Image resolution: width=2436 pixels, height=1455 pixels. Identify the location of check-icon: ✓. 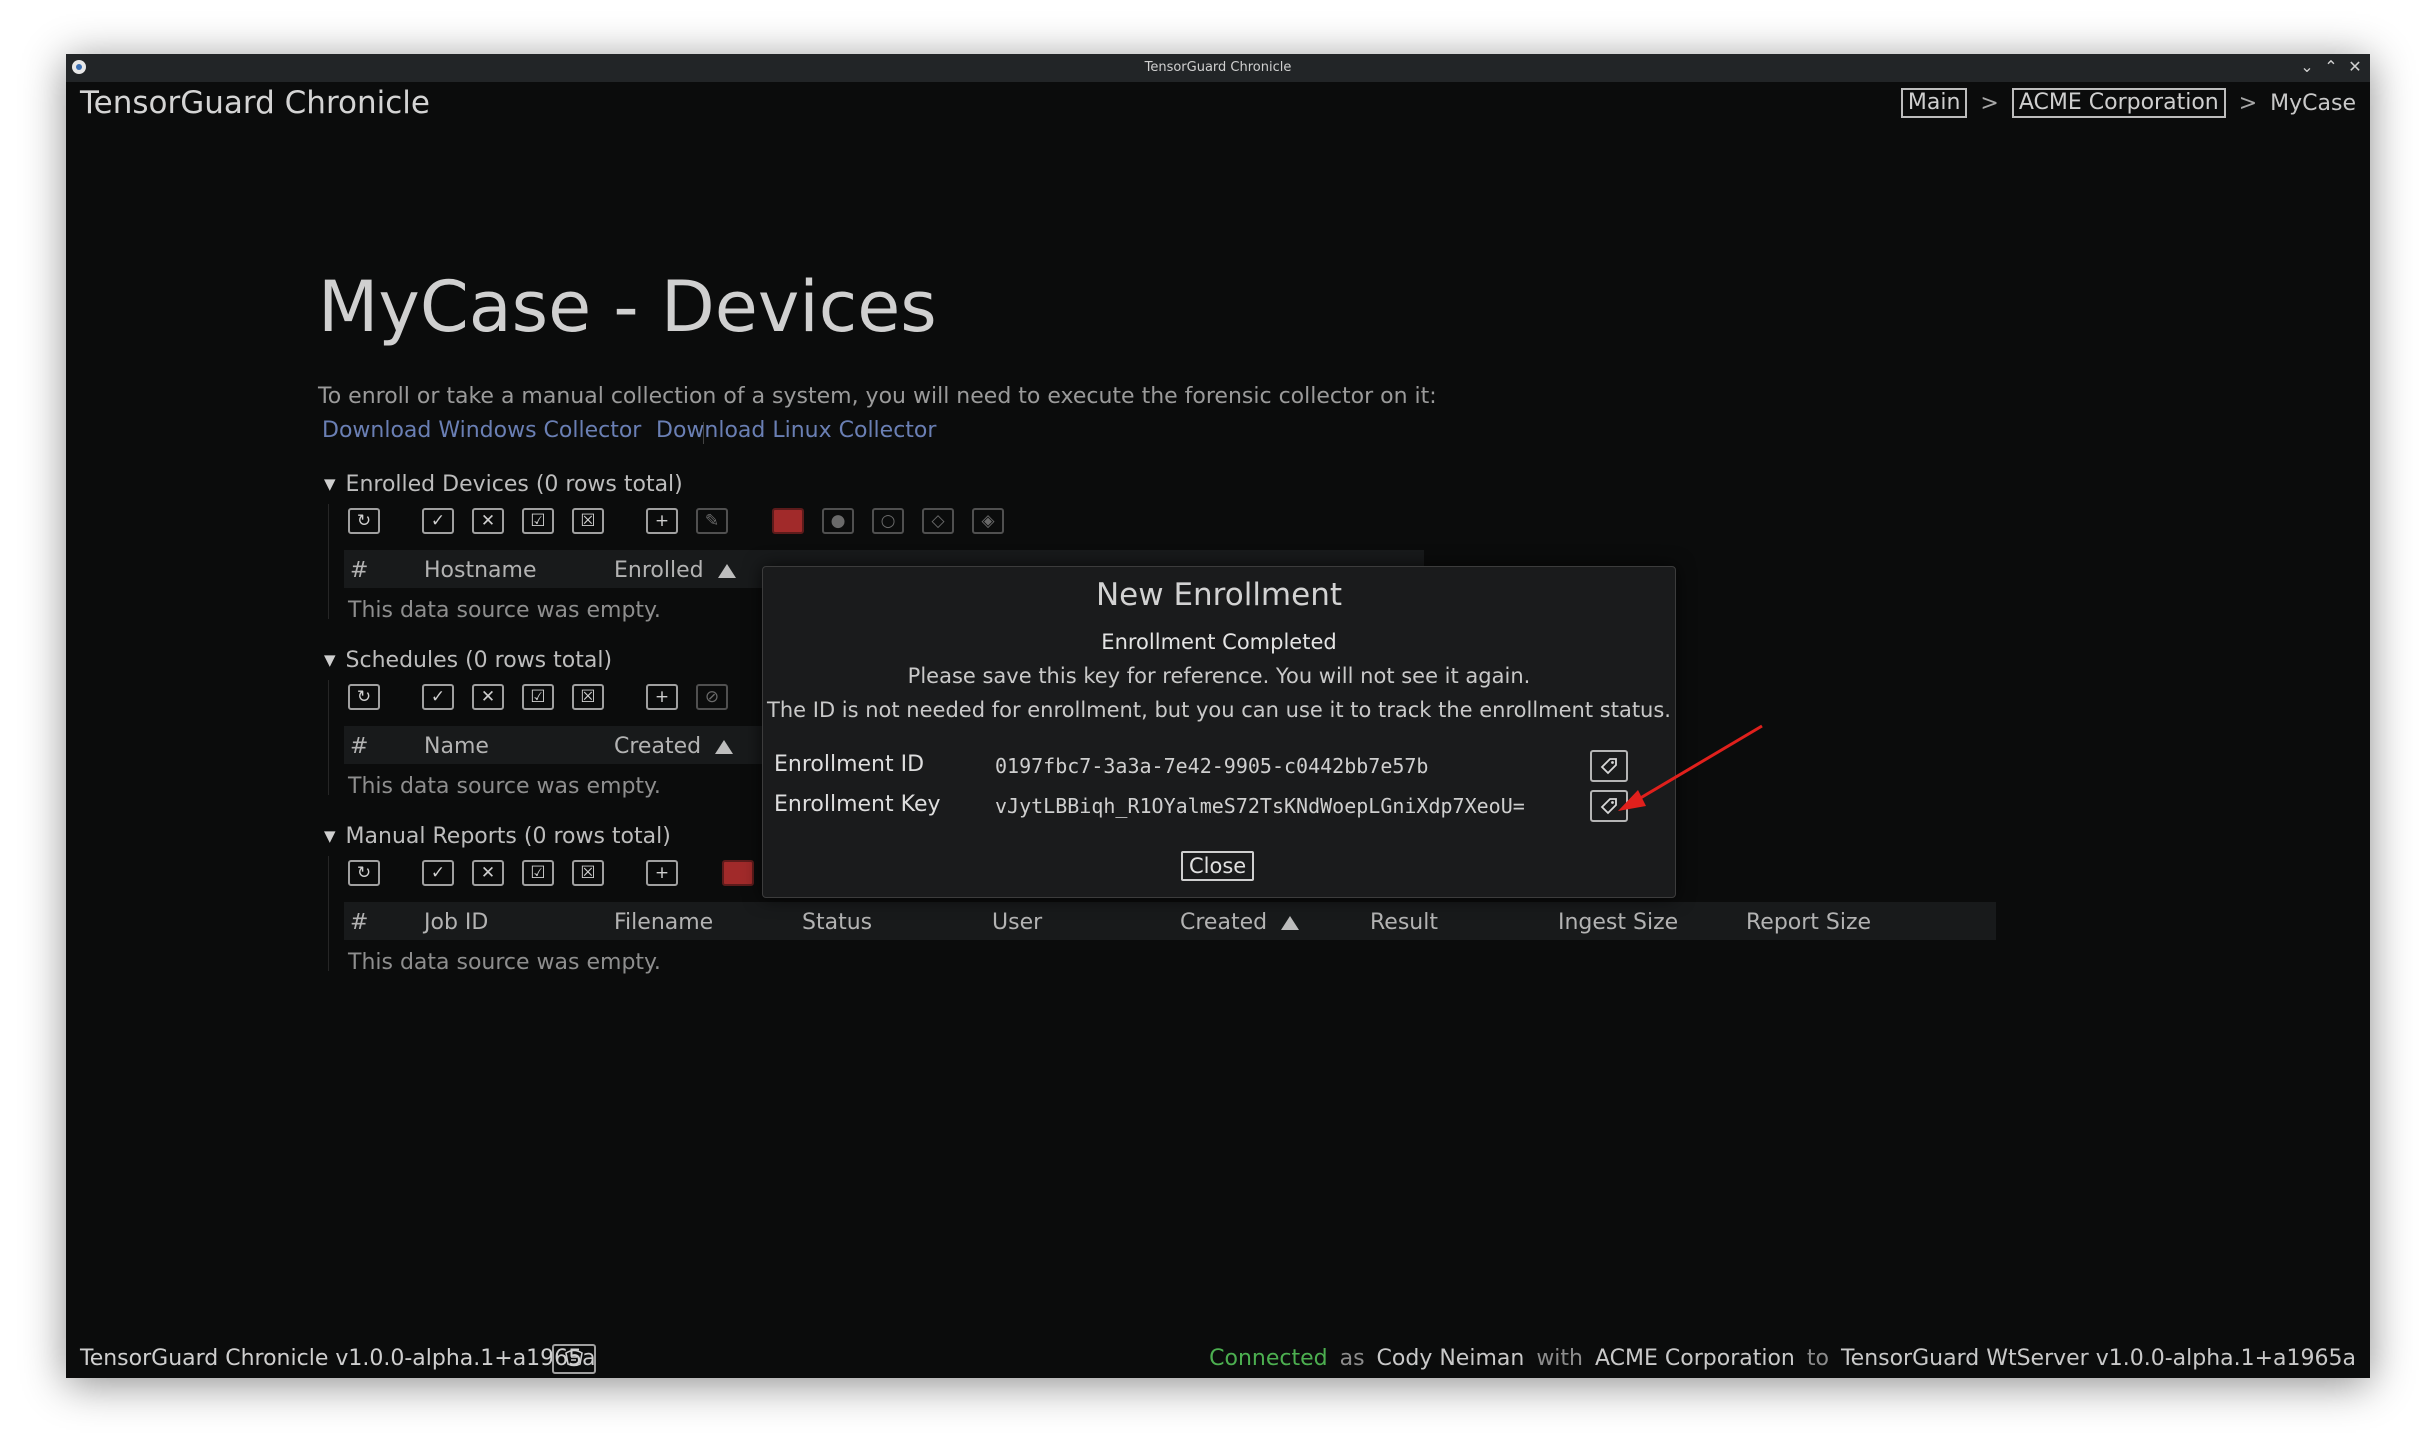
(438, 521).